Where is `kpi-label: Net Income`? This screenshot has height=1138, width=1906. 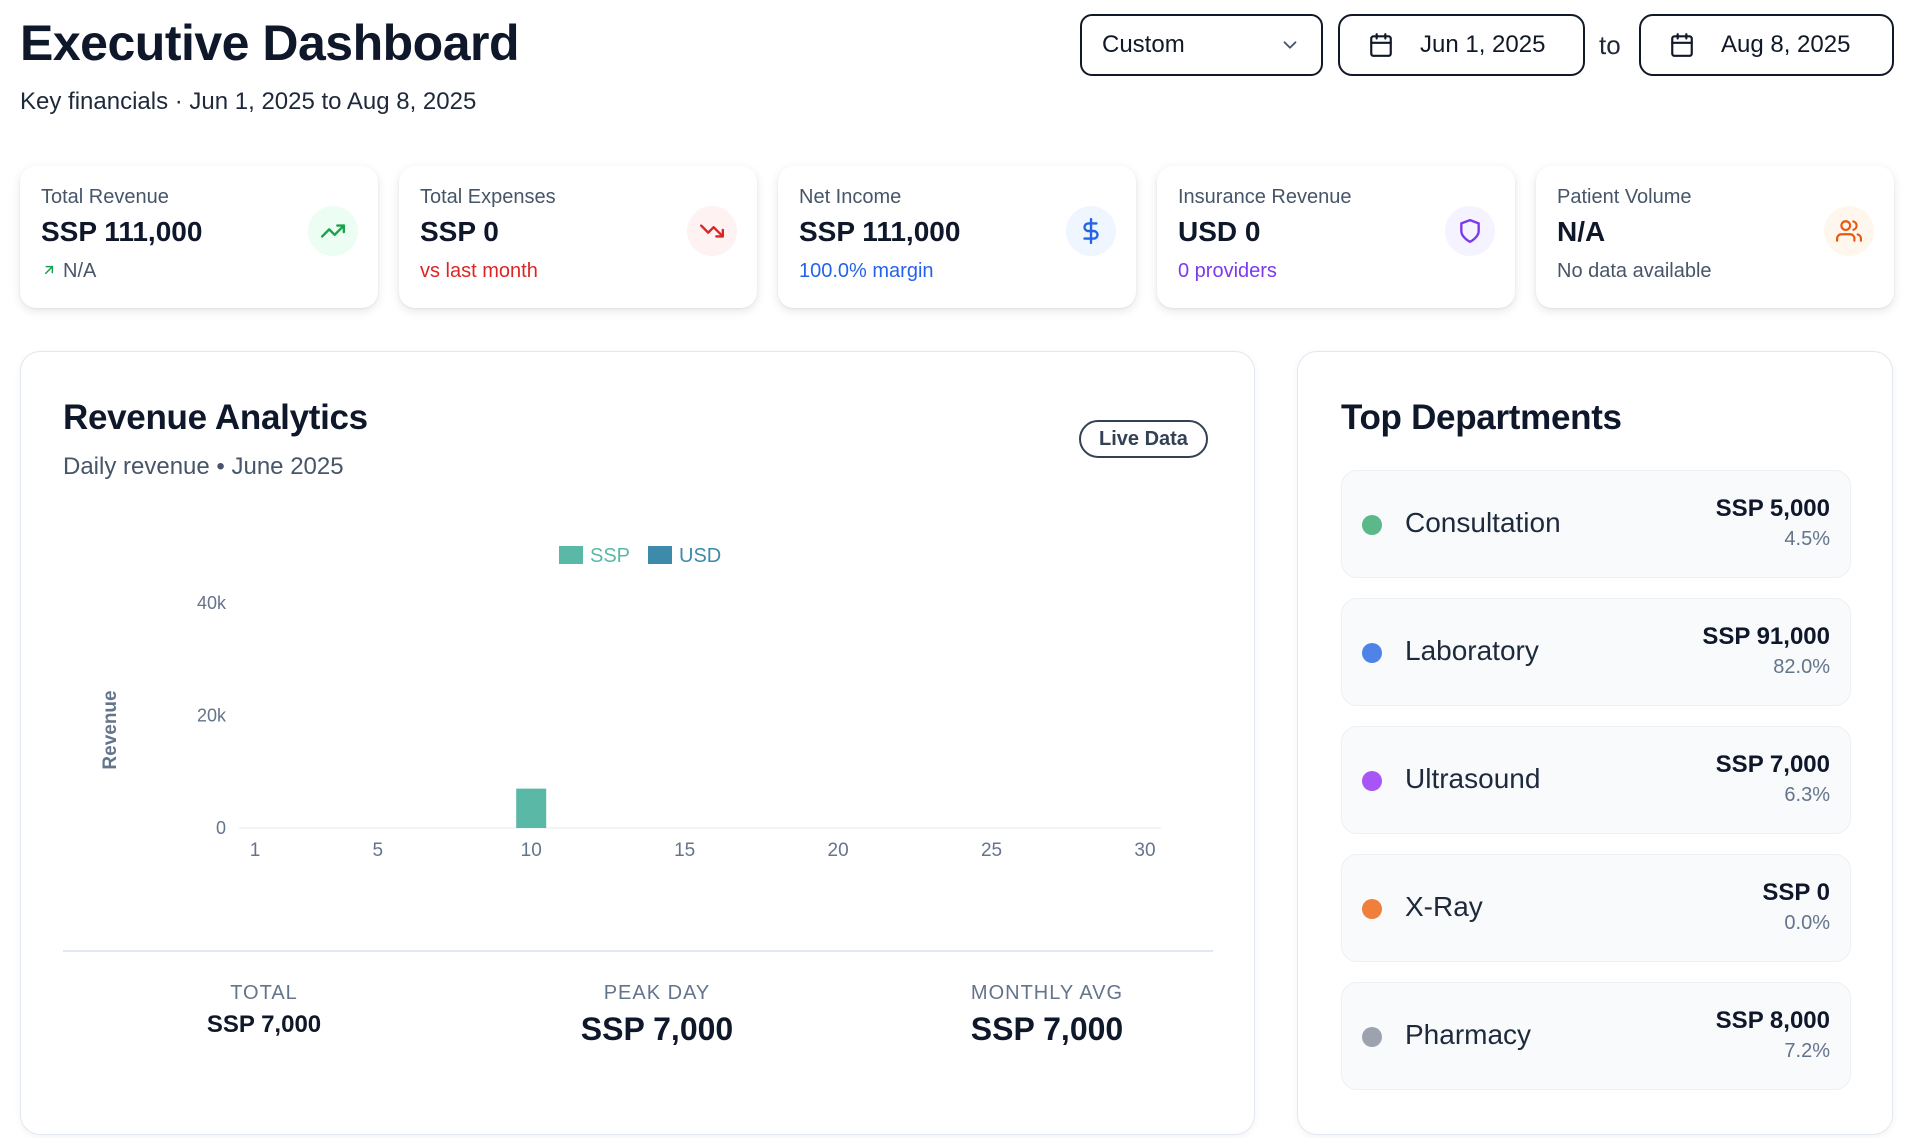
kpi-label: Net Income is located at coordinates (850, 197).